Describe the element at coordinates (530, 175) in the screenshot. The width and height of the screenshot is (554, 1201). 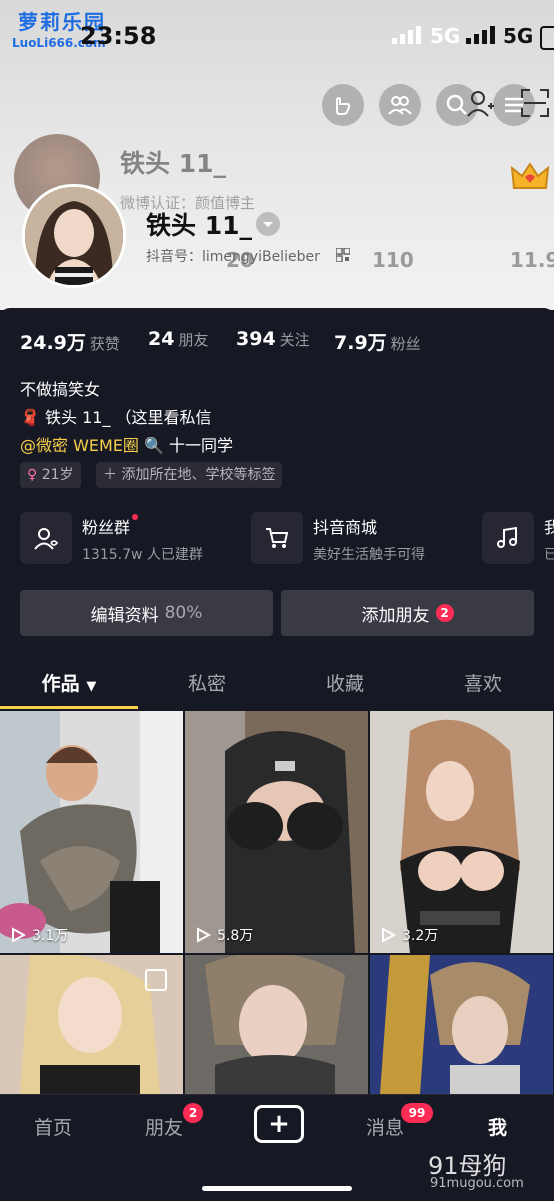
I see `crown-icon` at that location.